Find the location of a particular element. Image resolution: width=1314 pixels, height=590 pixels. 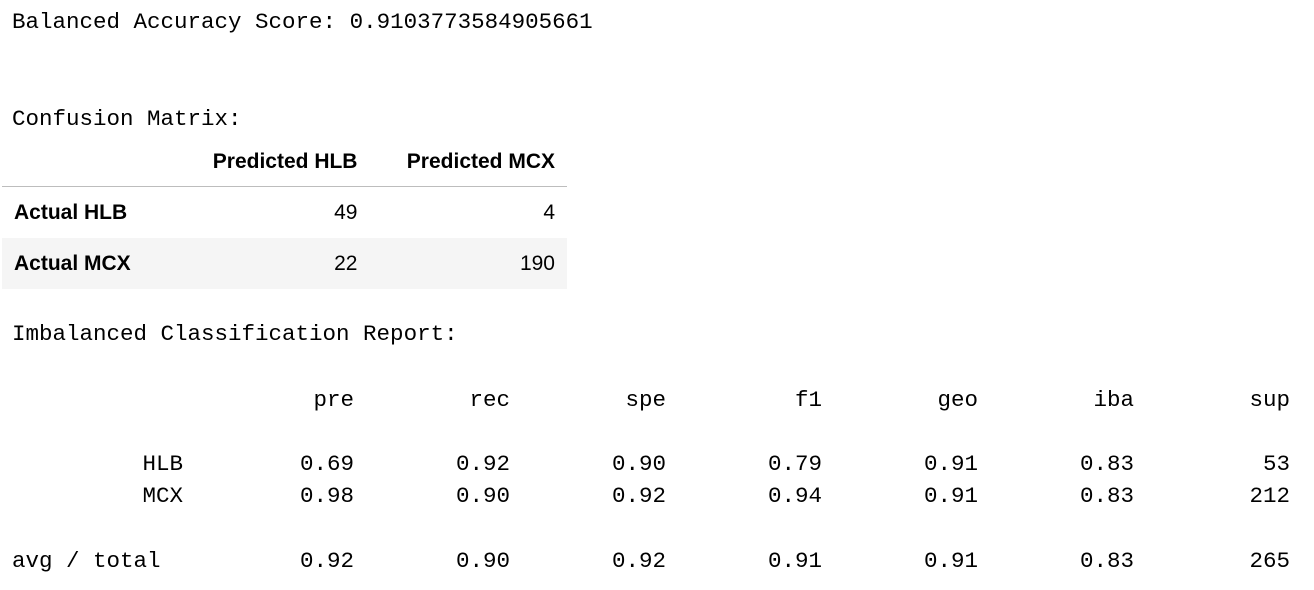

report-row-label: HLB is located at coordinates (162, 464).